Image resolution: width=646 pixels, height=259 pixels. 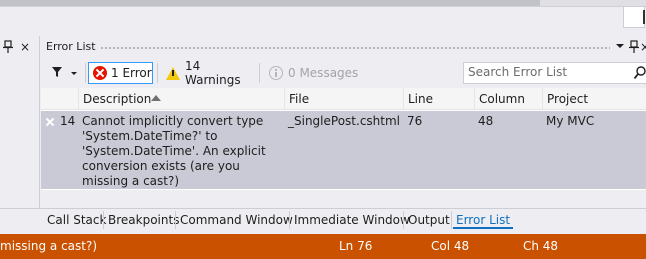 What do you see at coordinates (644, 17) in the screenshot?
I see `editor-text-cursor` at bounding box center [644, 17].